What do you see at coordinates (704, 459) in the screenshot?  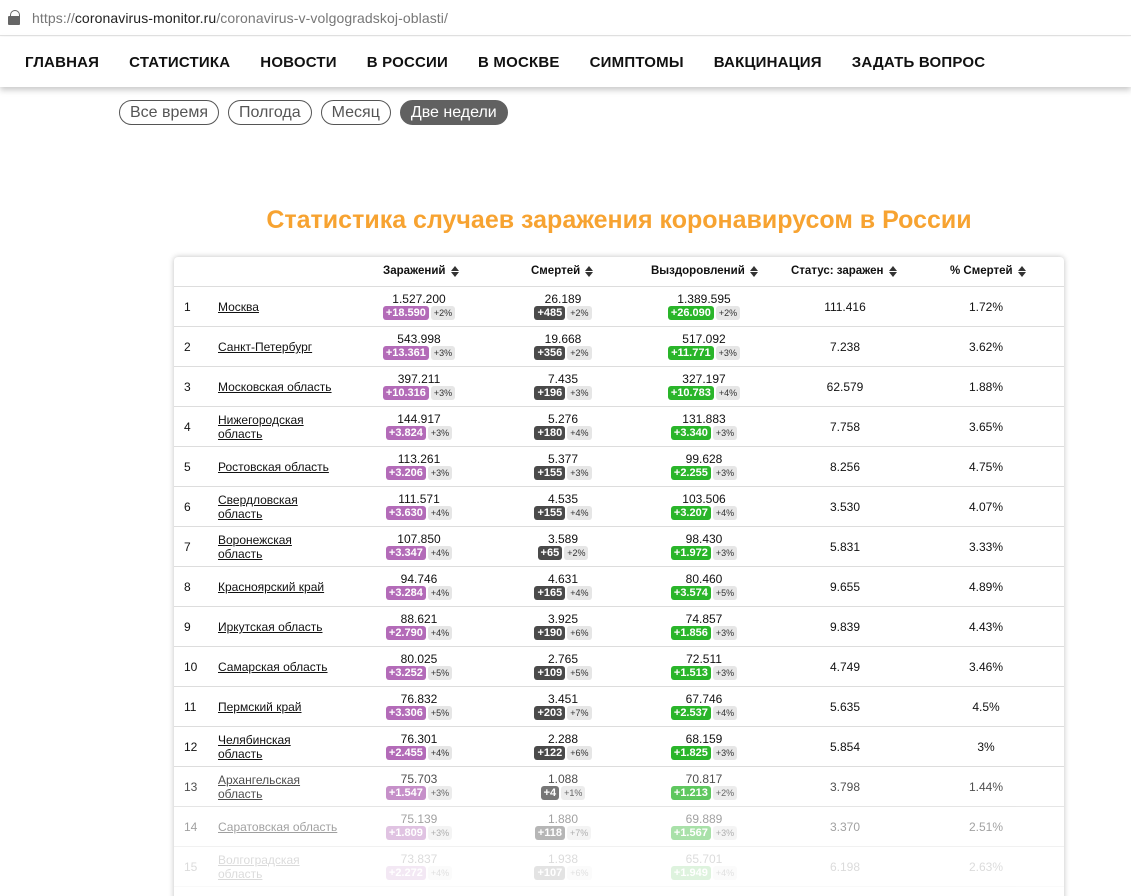 I see `recovered-total: 99.628` at bounding box center [704, 459].